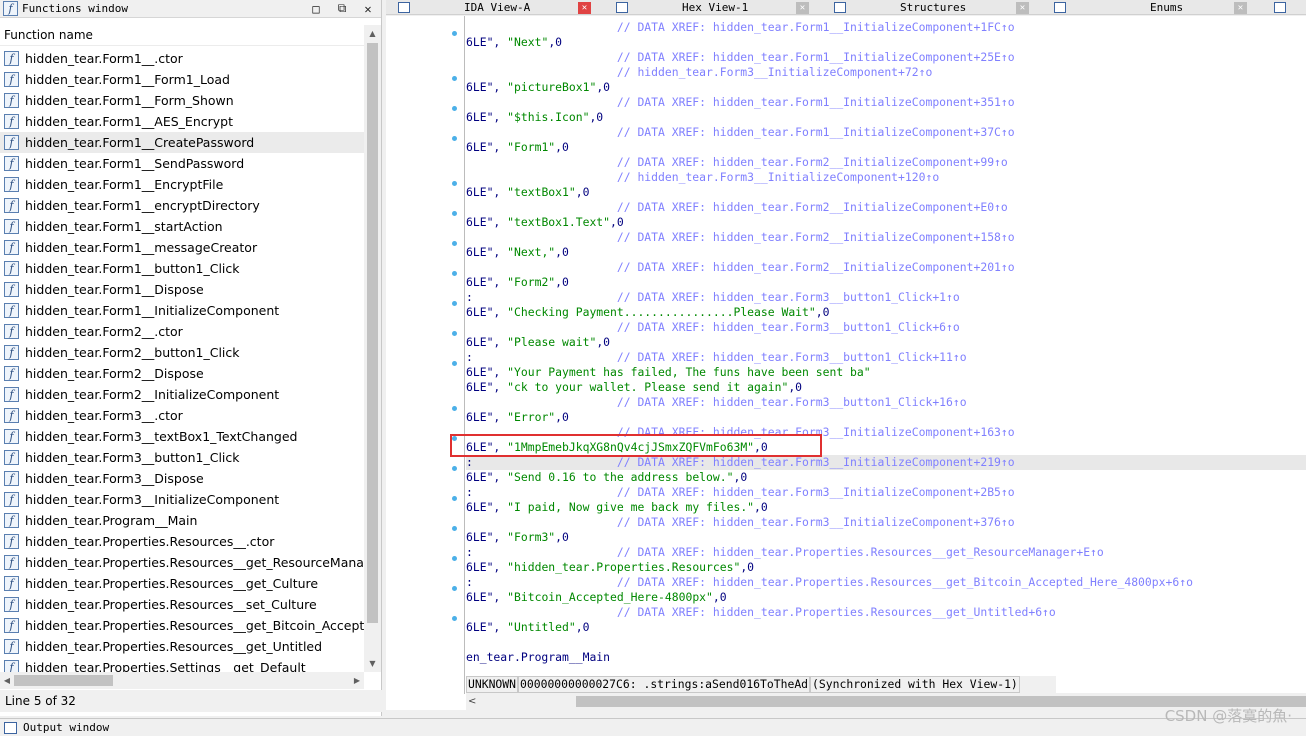 The width and height of the screenshot is (1306, 736). I want to click on function-list-item: f hidden_tear.Form3__button1_Click, so click(182, 457).